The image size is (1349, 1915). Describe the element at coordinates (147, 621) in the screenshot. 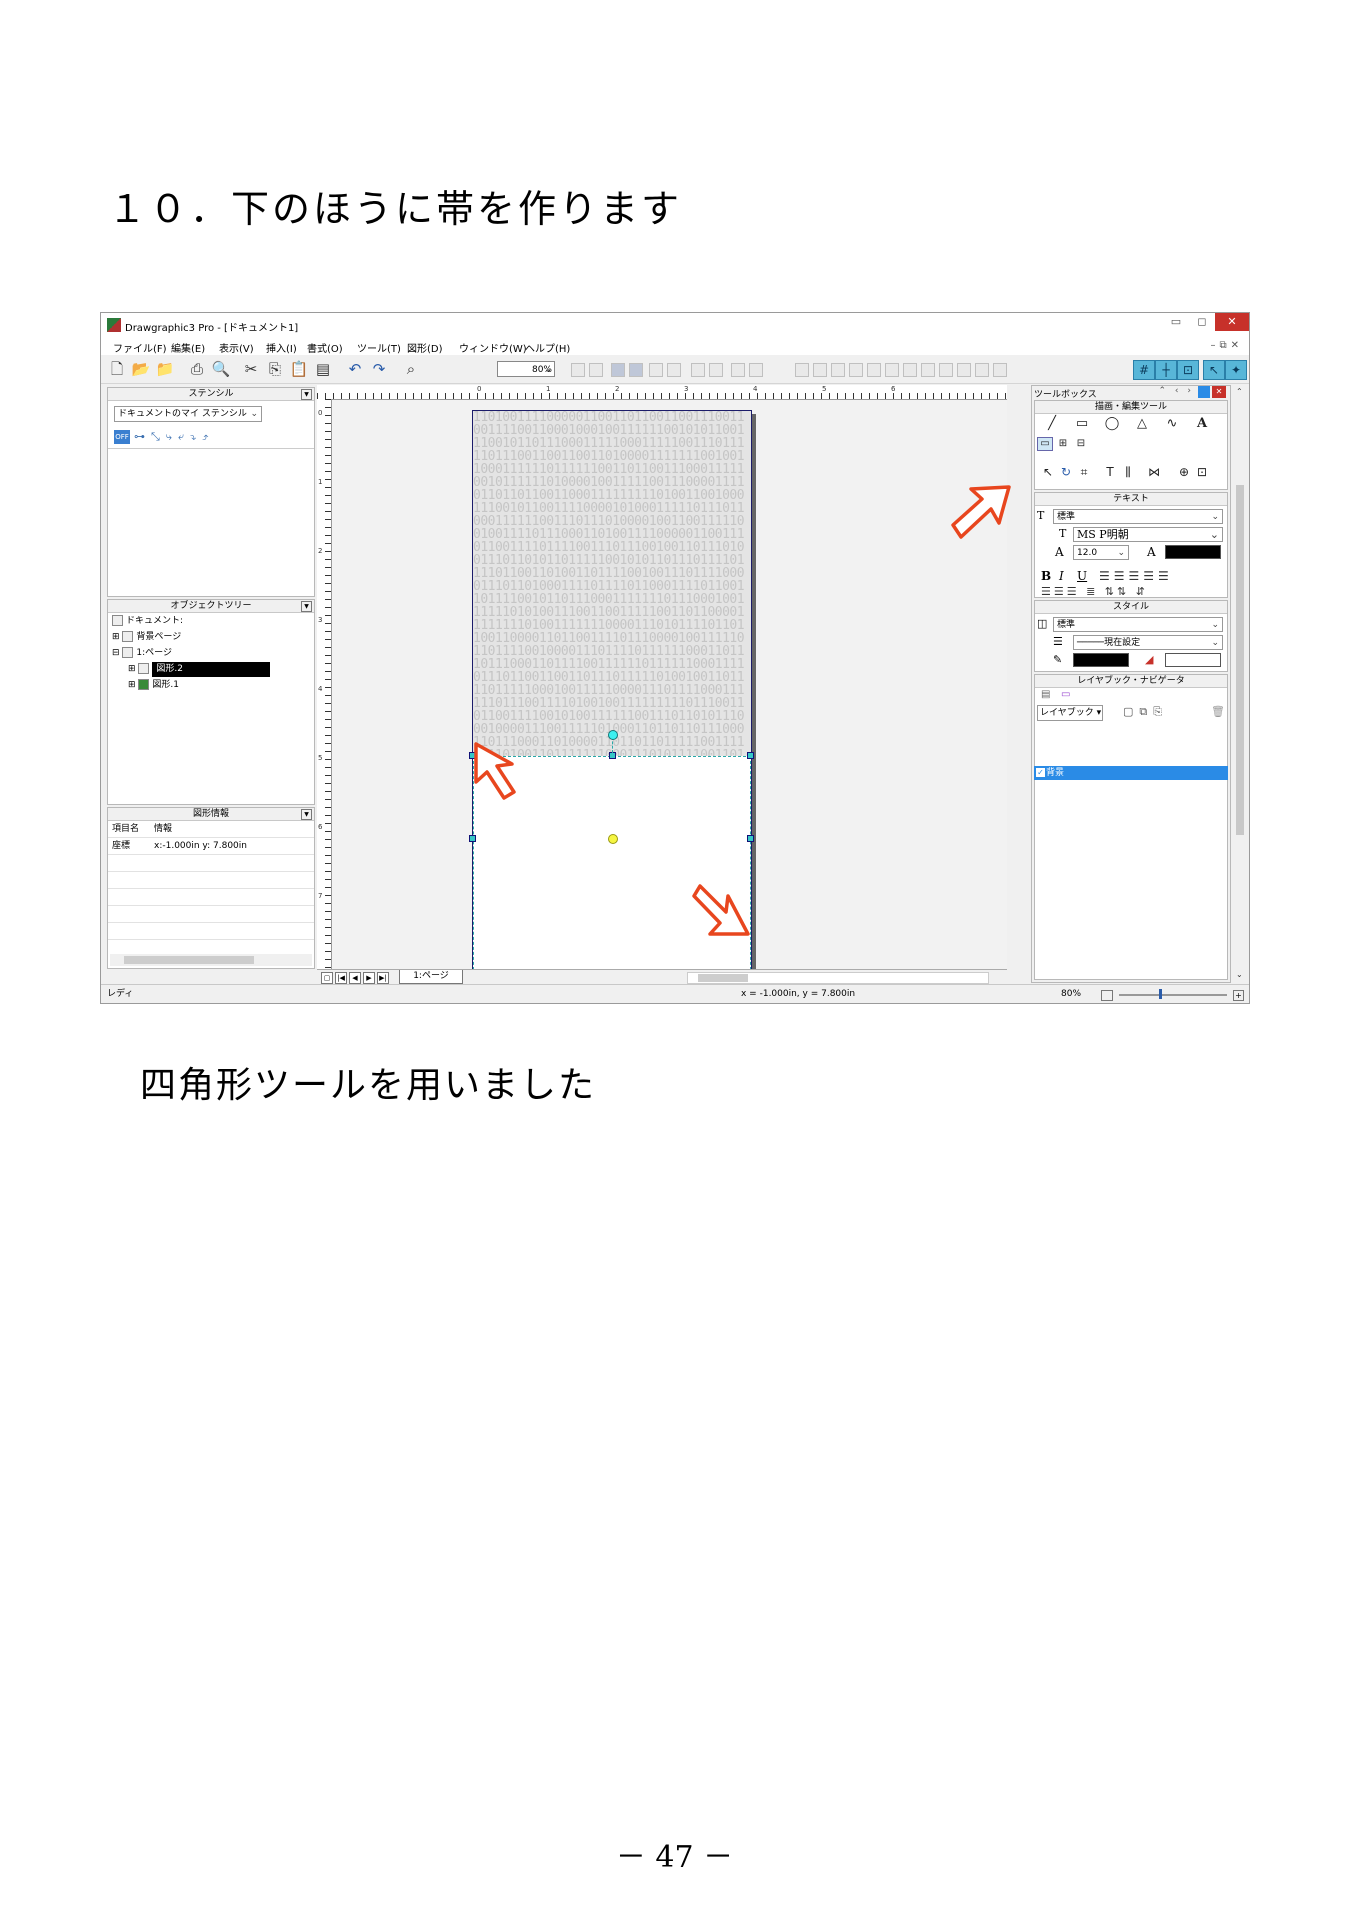

I see `tree-item-document: ドキュメント:` at that location.